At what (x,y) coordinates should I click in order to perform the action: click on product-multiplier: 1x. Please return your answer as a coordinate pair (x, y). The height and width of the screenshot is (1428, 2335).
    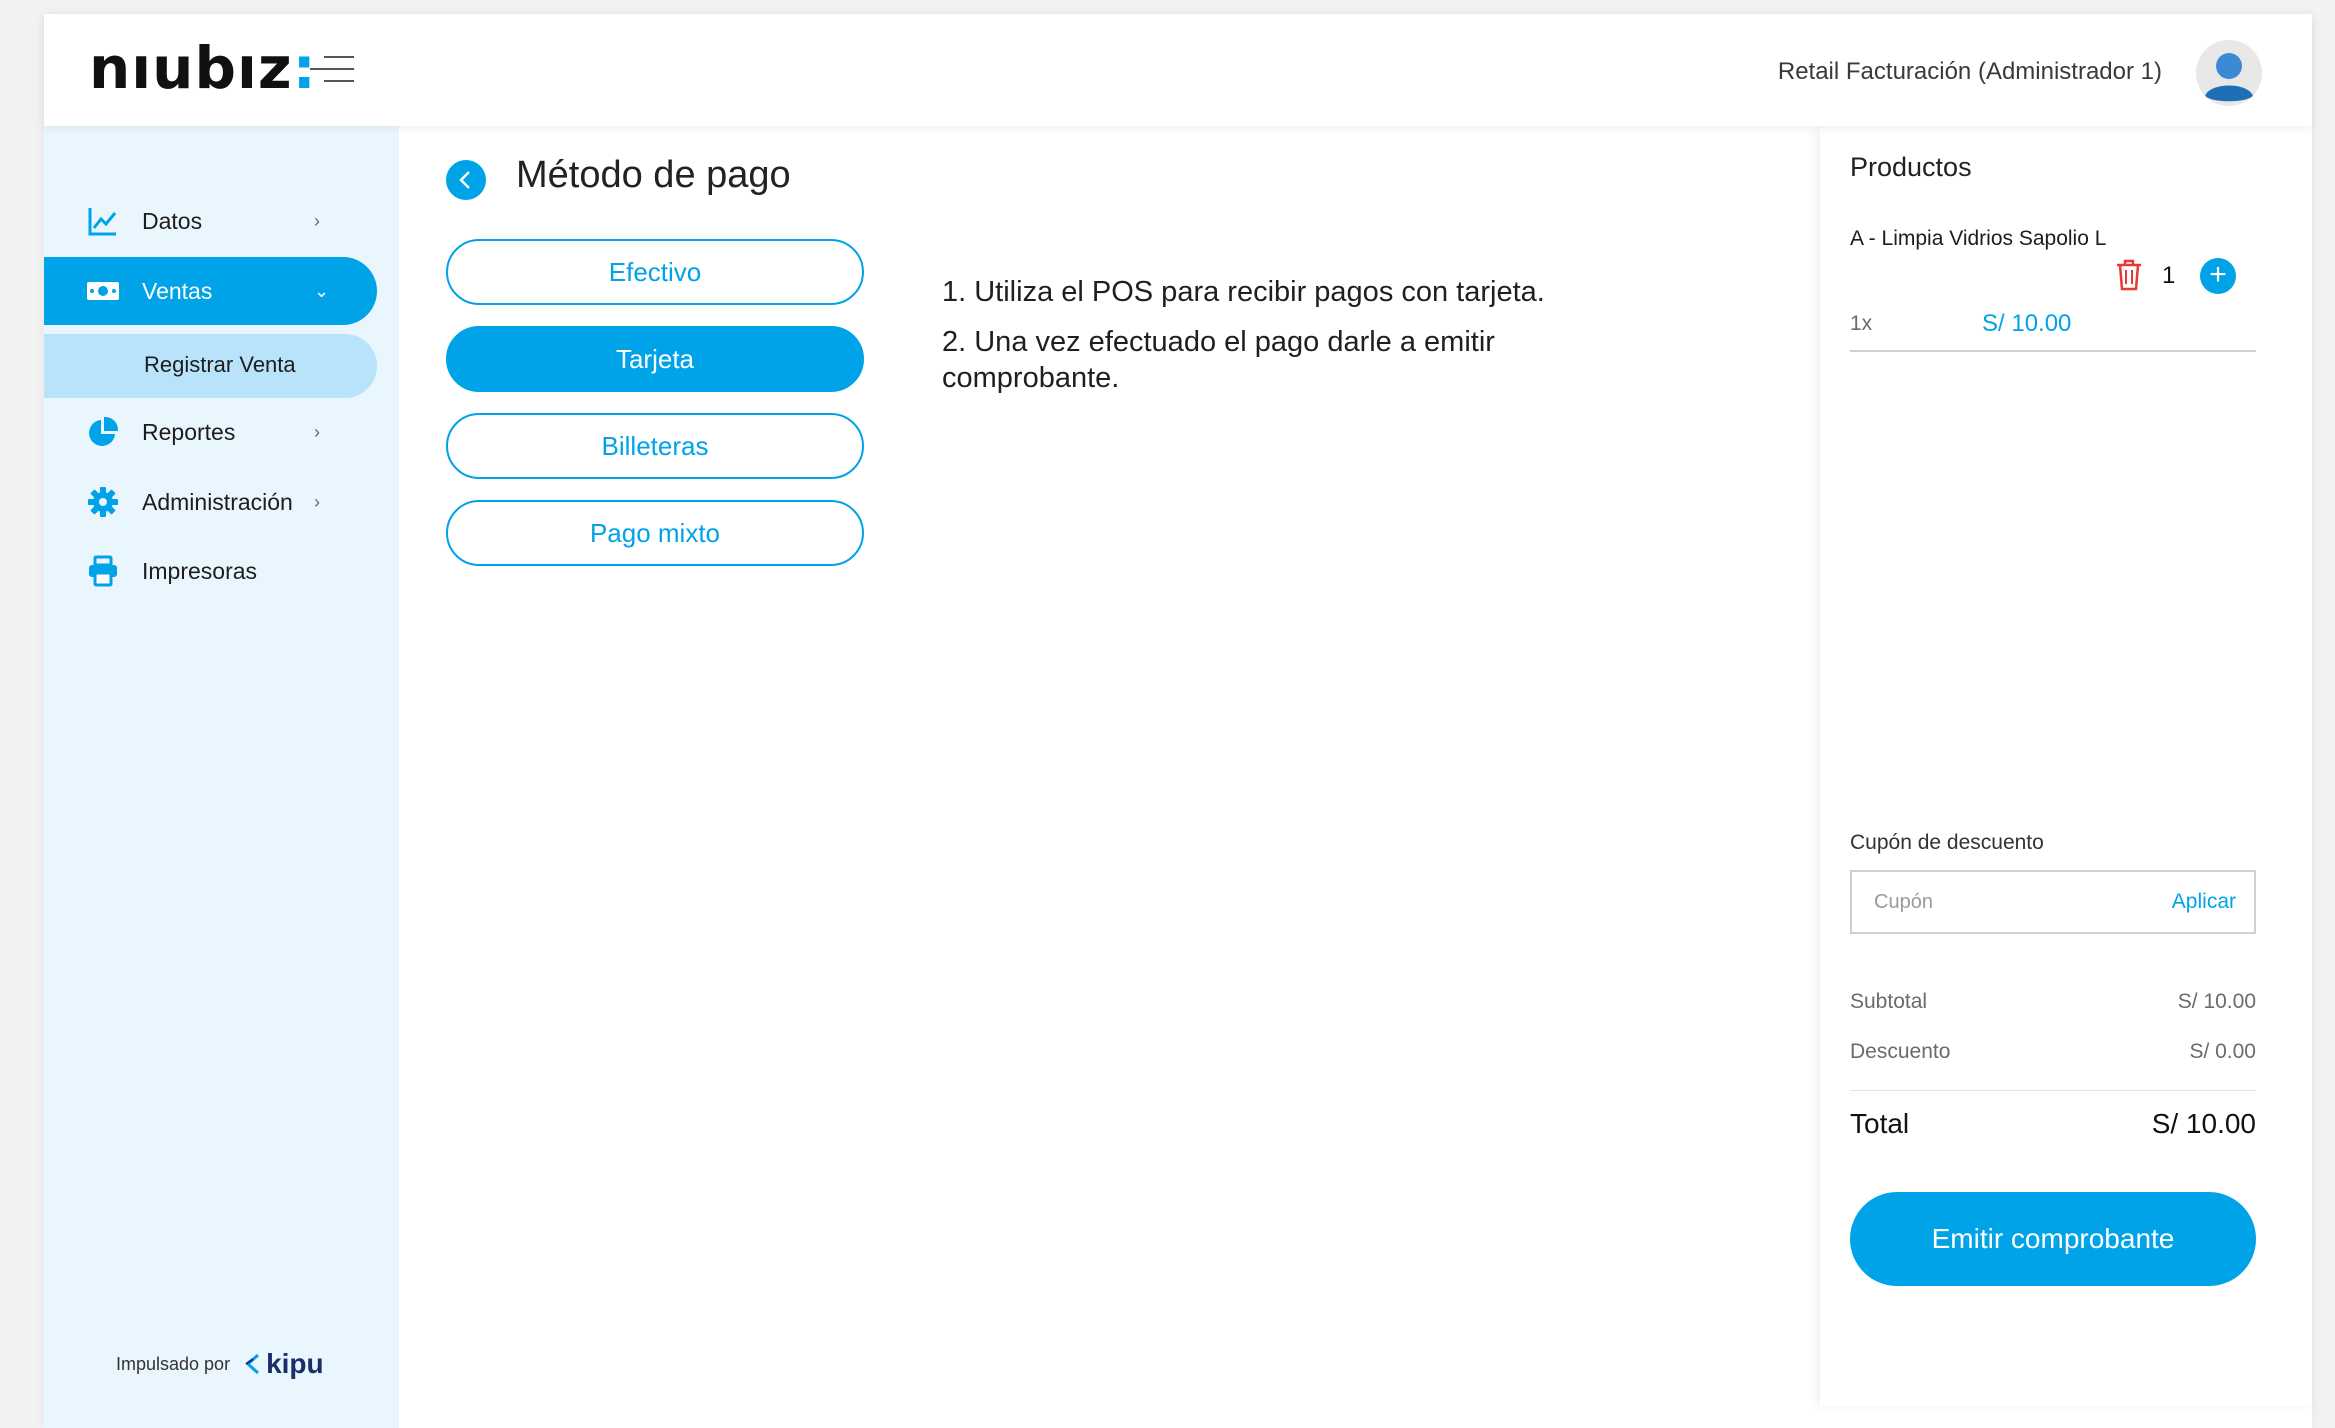
    Looking at the image, I should click on (1861, 323).